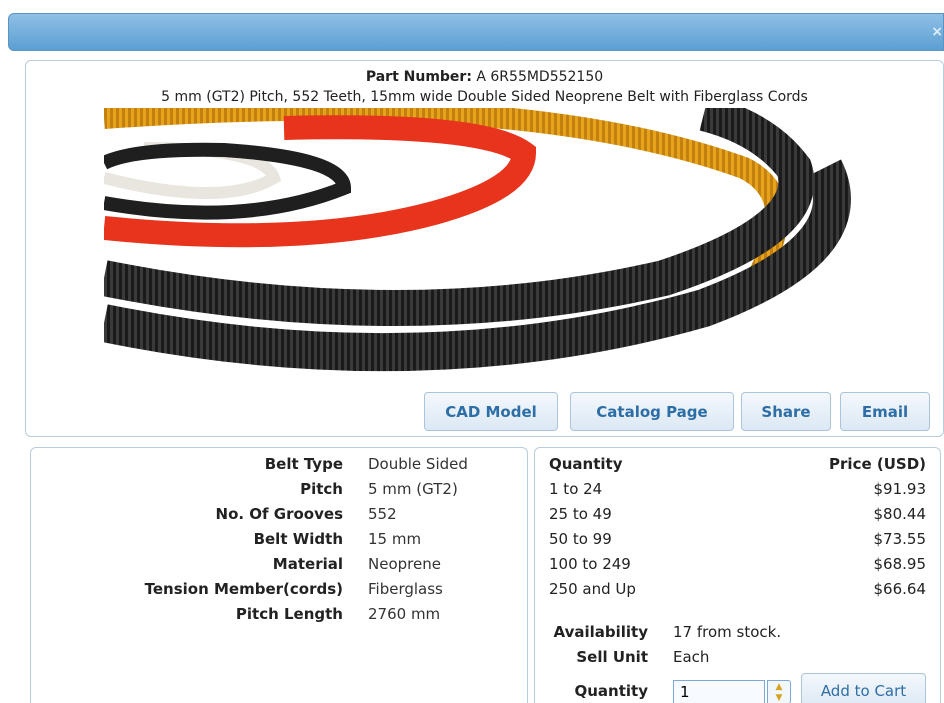 This screenshot has height=703, width=944. Describe the element at coordinates (418, 77) in the screenshot. I see `part-number-label: Part Number:` at that location.